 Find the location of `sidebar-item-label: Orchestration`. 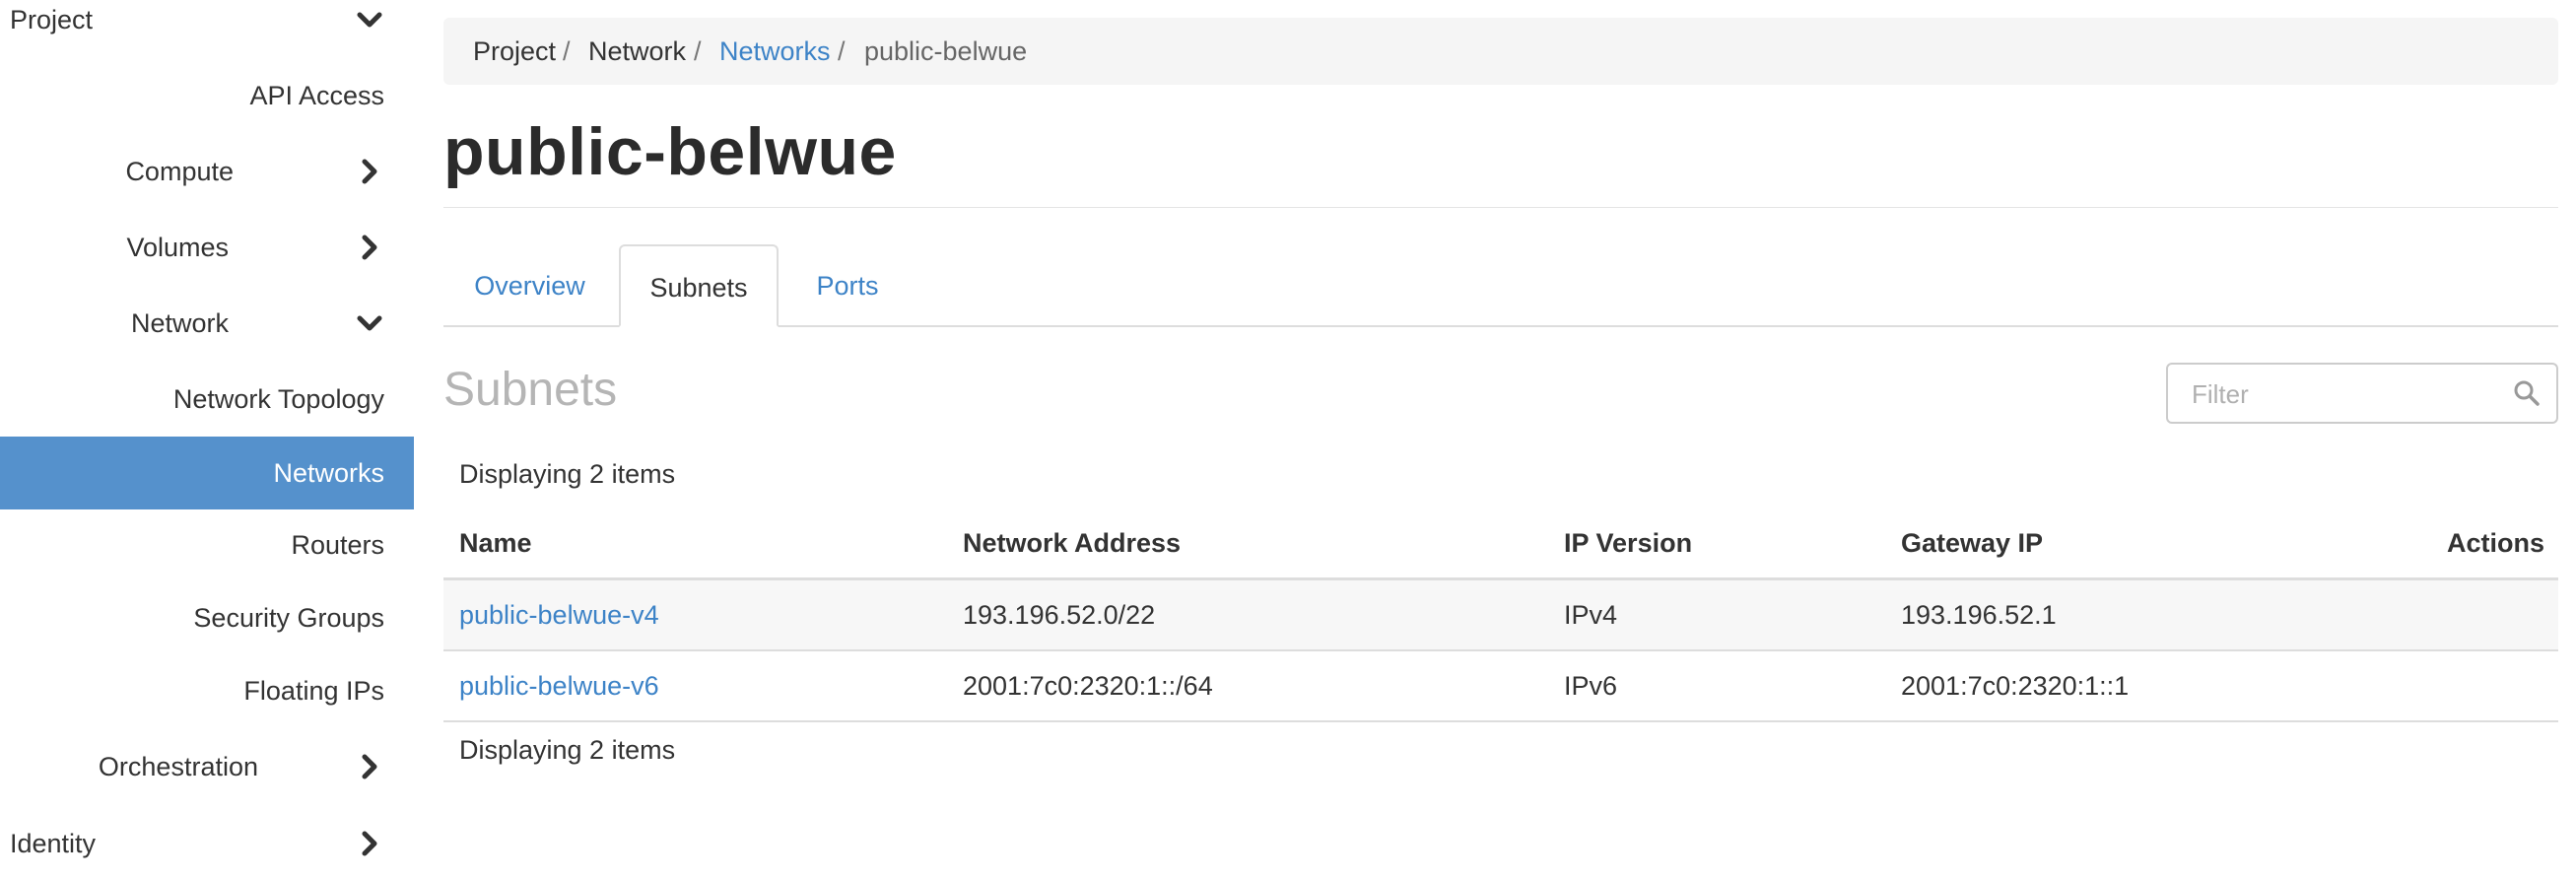

sidebar-item-label: Orchestration is located at coordinates (178, 767).